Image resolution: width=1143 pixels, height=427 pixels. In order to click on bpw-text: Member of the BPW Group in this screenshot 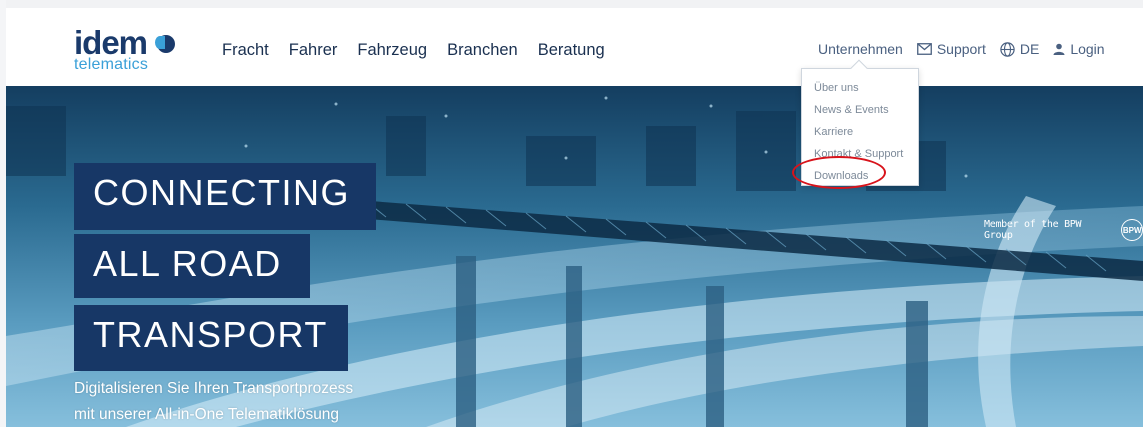, I will do `click(1033, 230)`.